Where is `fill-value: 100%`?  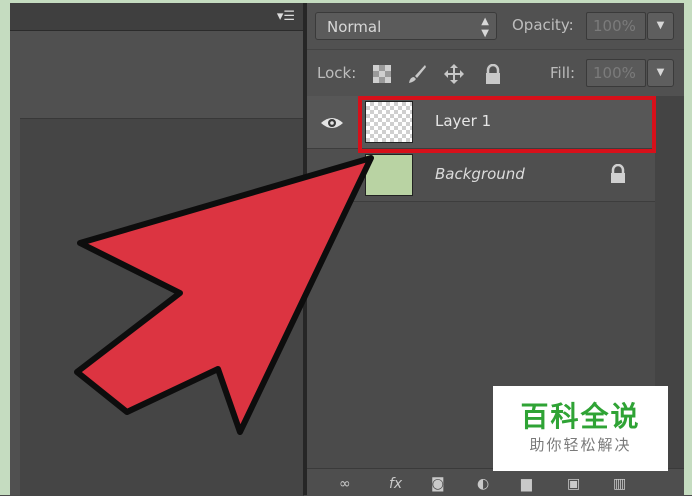 fill-value: 100% is located at coordinates (614, 73).